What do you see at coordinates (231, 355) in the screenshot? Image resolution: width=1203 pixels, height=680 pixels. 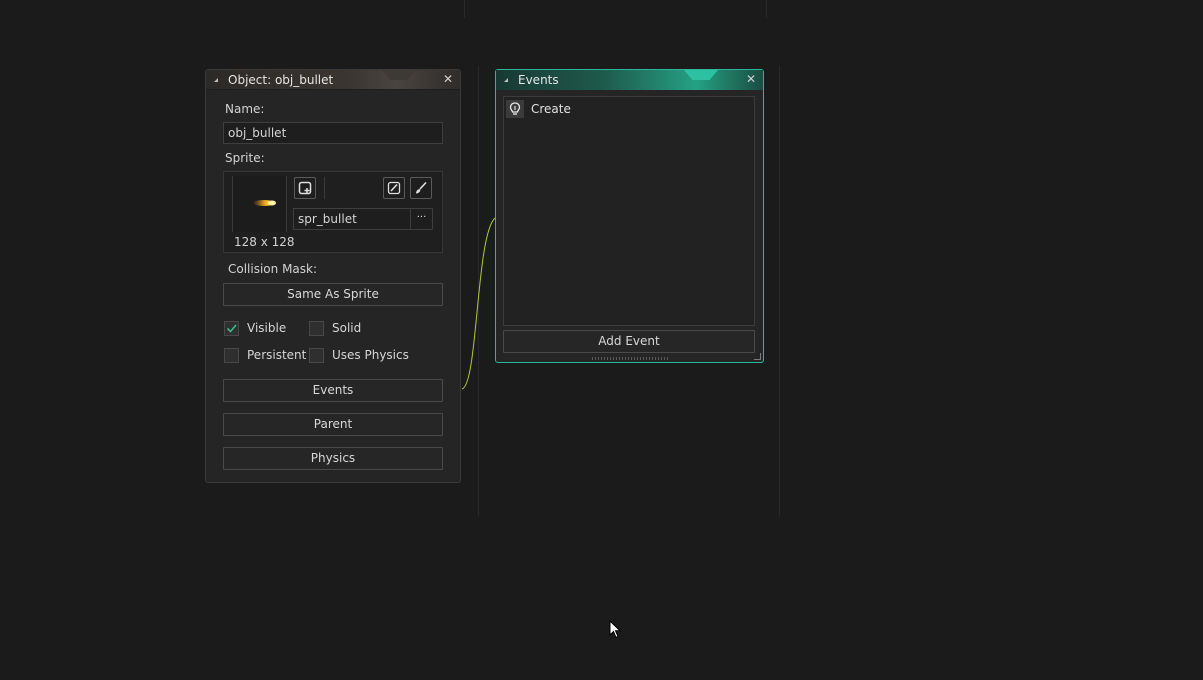 I see `persistent-checkbox` at bounding box center [231, 355].